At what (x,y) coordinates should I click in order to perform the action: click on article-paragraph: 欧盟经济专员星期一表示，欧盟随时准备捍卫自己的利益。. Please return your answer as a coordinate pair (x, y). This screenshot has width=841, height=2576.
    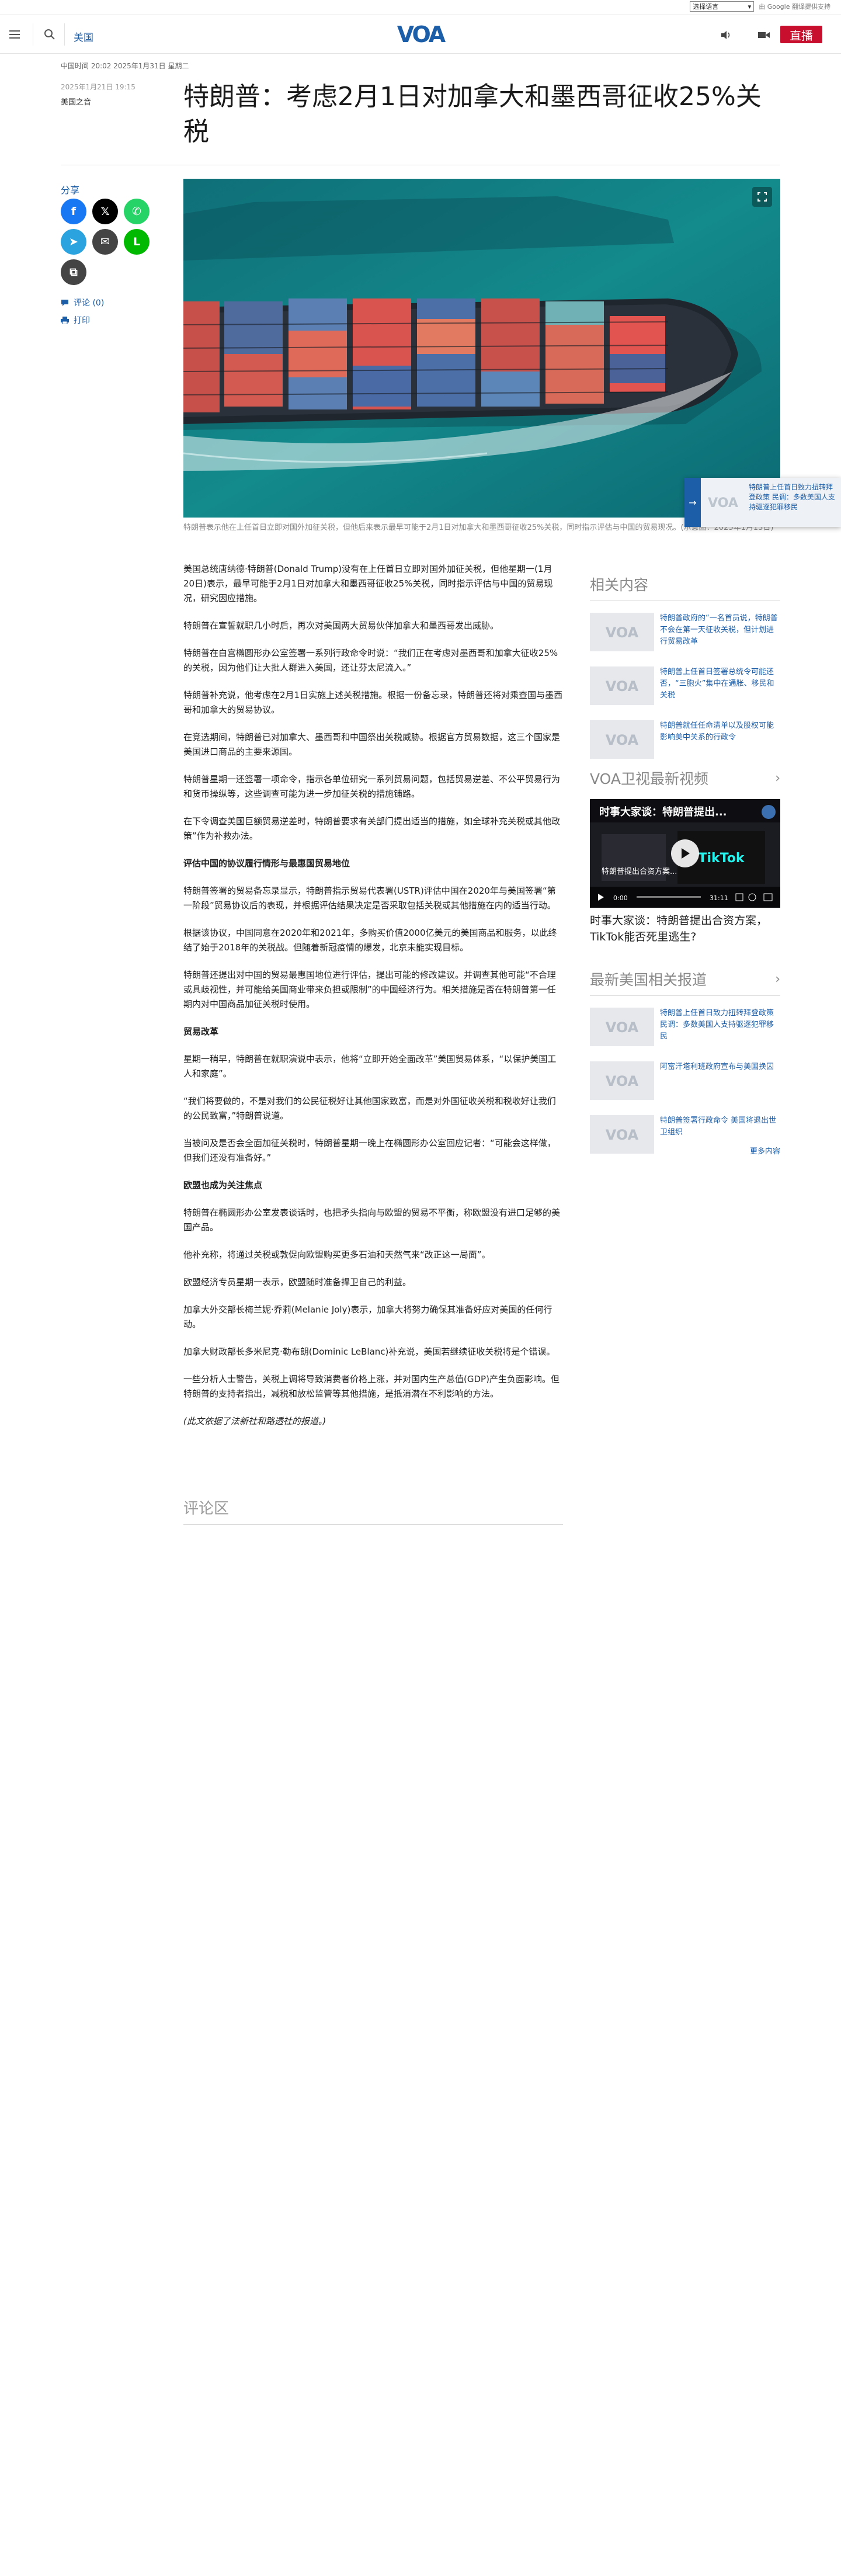
    Looking at the image, I should click on (297, 1282).